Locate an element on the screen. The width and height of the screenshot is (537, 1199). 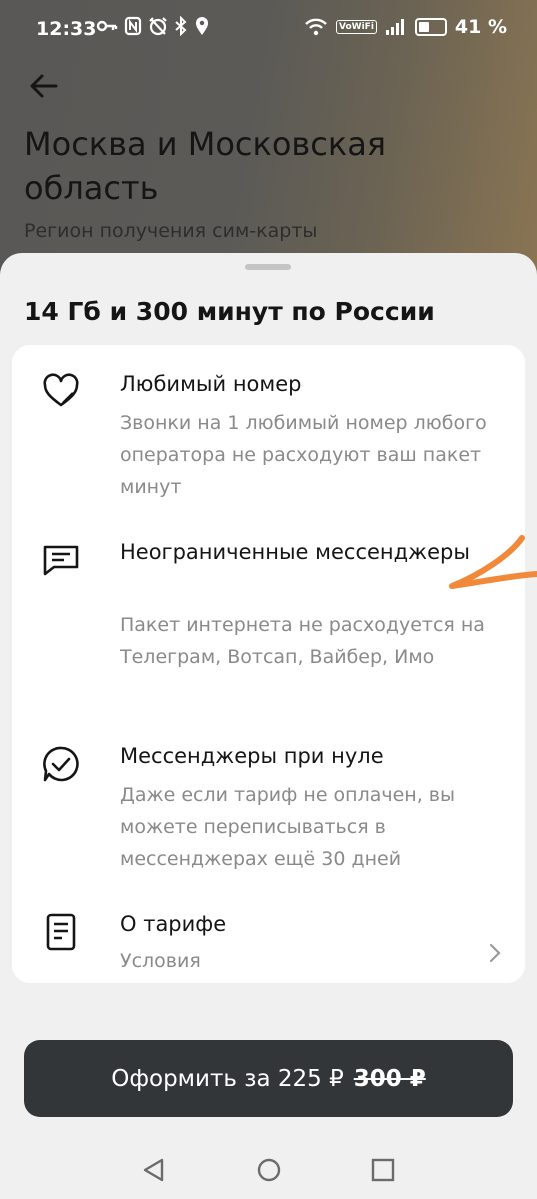
sheet-drag-handle is located at coordinates (268, 267).